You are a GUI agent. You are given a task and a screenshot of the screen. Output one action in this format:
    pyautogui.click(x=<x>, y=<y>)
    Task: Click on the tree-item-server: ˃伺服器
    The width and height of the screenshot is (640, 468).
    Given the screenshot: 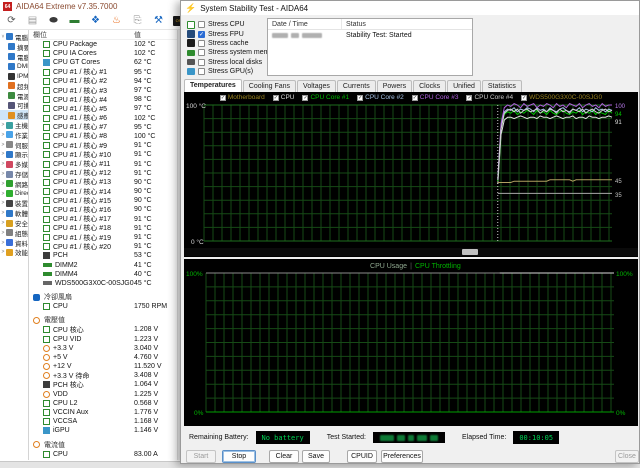 What is the action you would take?
    pyautogui.click(x=14, y=145)
    